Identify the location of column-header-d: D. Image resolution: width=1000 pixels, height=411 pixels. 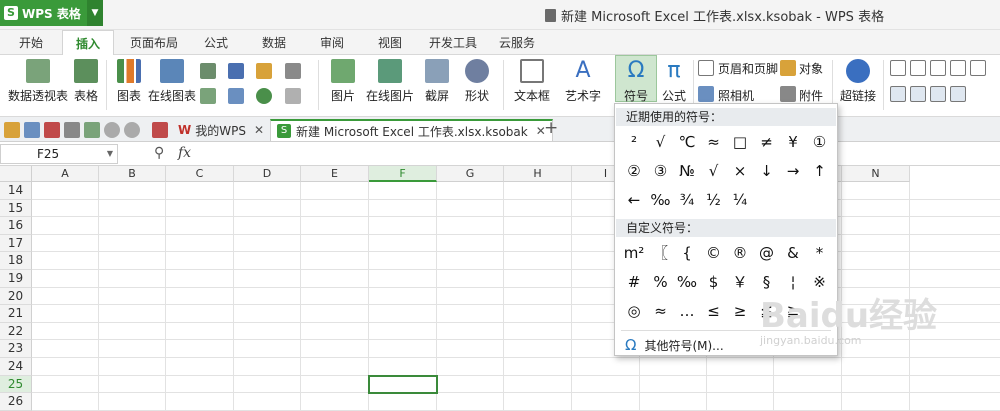
(267, 174).